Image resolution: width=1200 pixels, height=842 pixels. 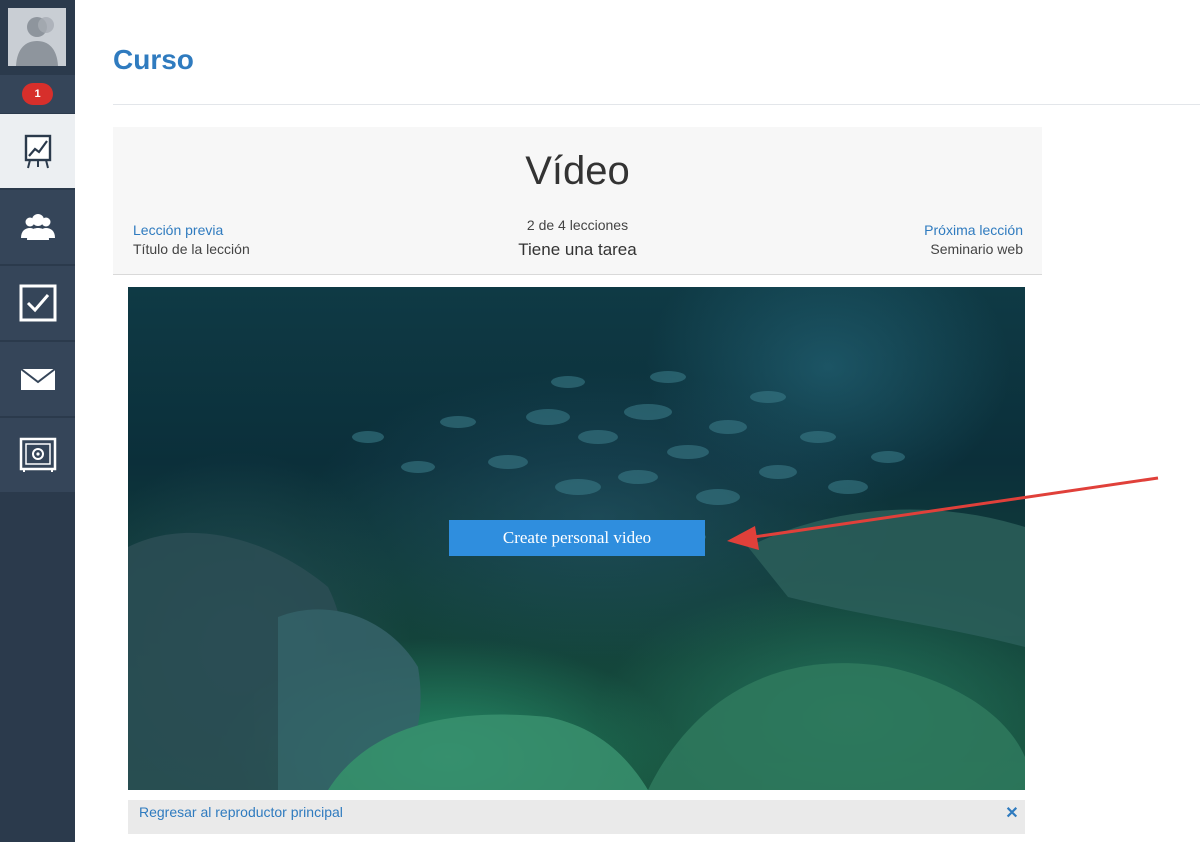 I want to click on create-personal-video-button: Create personal video, so click(x=577, y=538).